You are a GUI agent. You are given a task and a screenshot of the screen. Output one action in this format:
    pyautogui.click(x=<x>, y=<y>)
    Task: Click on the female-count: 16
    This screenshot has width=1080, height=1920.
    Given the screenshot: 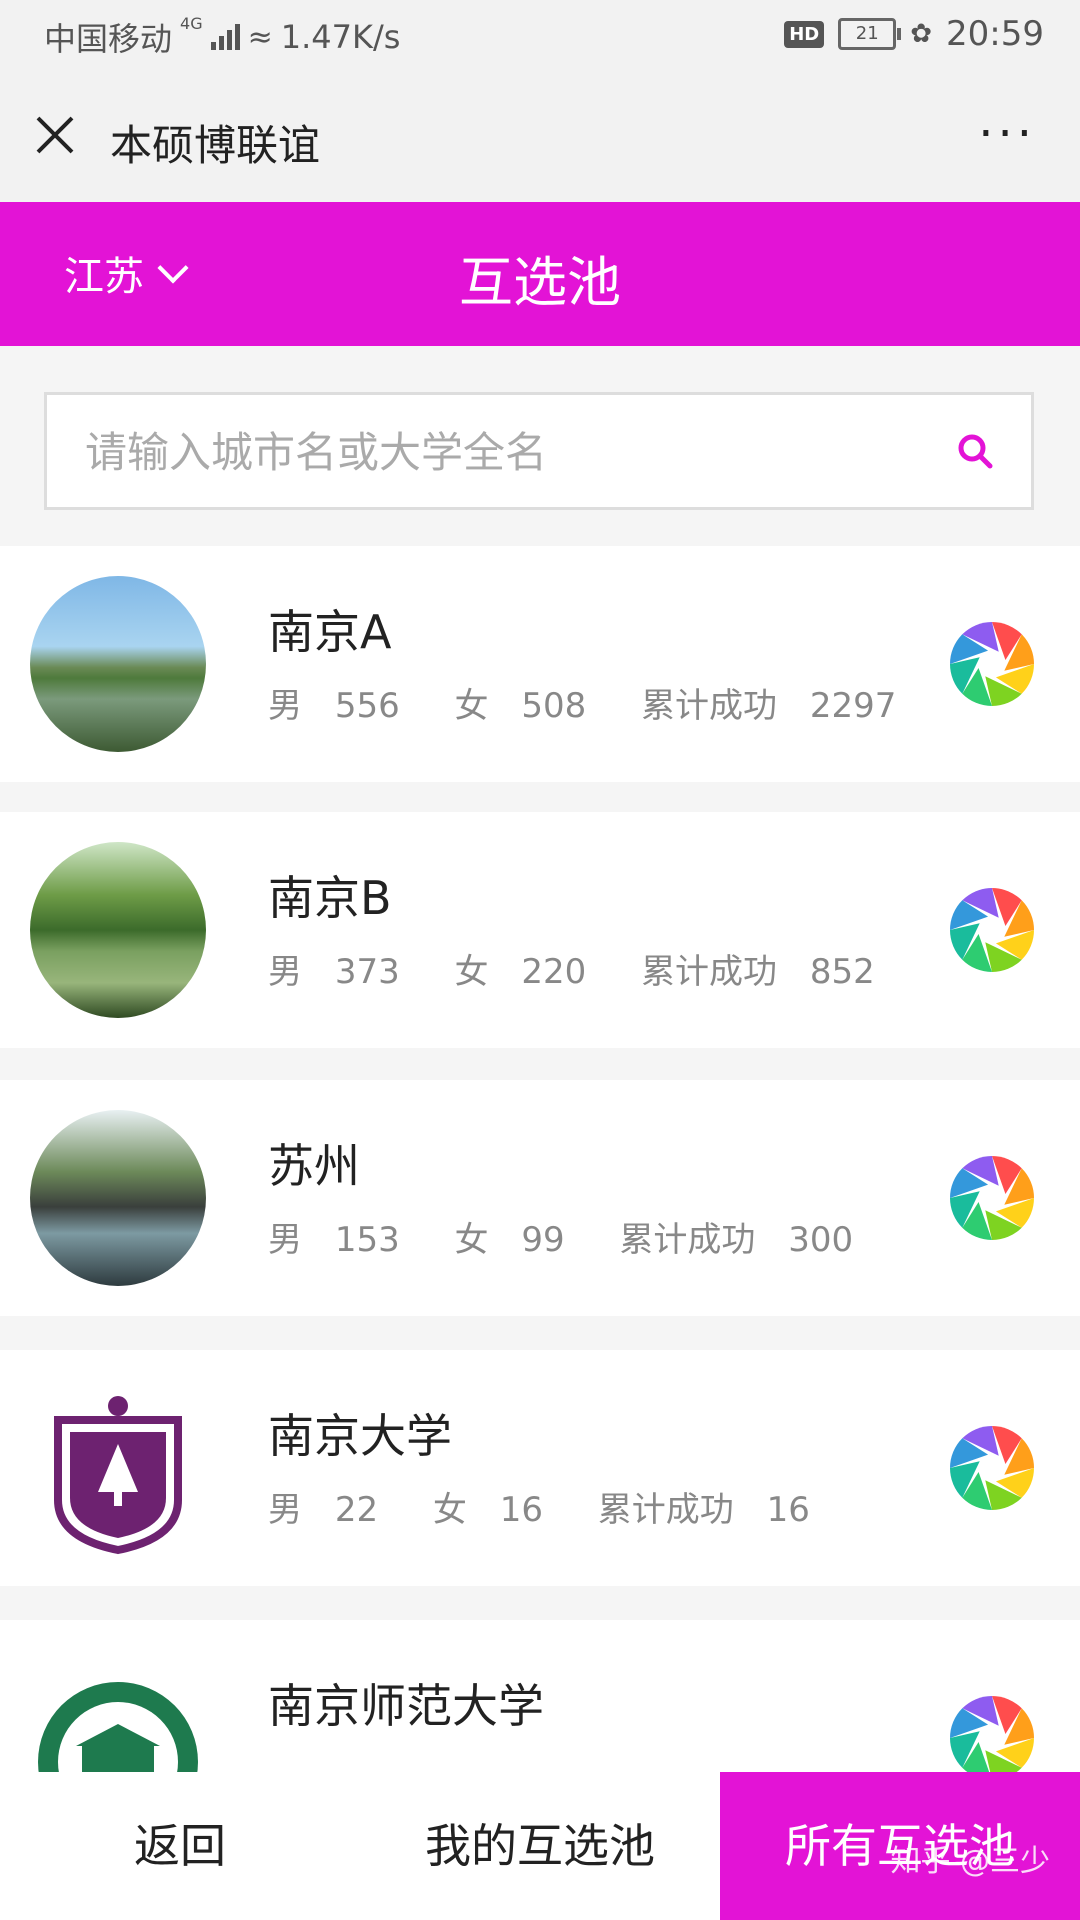 What is the action you would take?
    pyautogui.click(x=521, y=1510)
    